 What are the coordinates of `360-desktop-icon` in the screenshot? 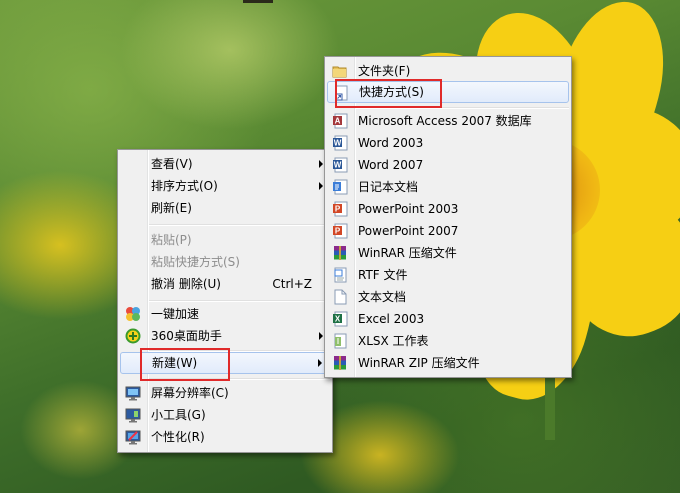 It's located at (133, 336).